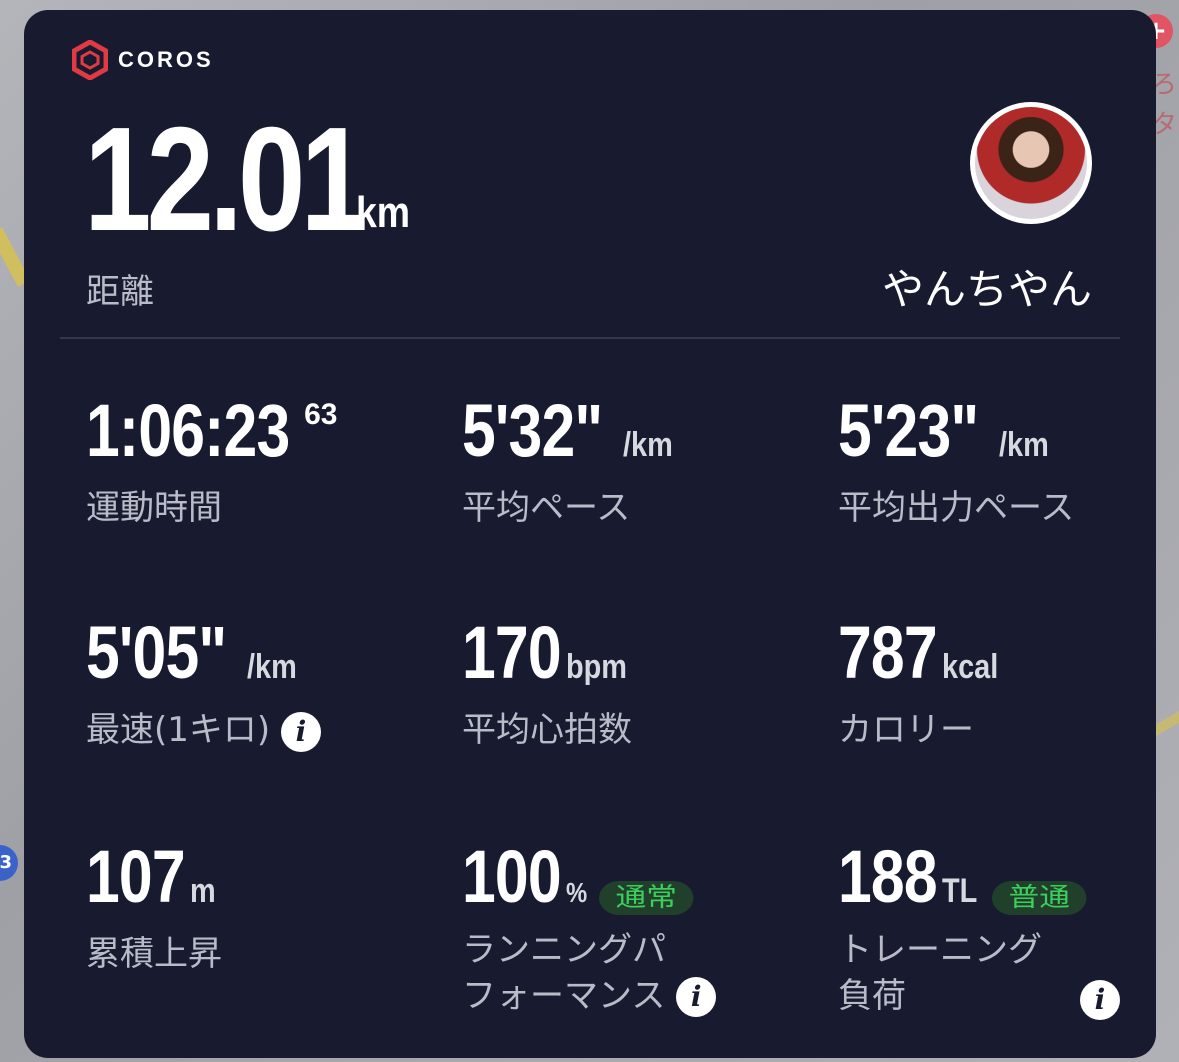  What do you see at coordinates (547, 730) in the screenshot?
I see `stat-label: 平均心拍数` at bounding box center [547, 730].